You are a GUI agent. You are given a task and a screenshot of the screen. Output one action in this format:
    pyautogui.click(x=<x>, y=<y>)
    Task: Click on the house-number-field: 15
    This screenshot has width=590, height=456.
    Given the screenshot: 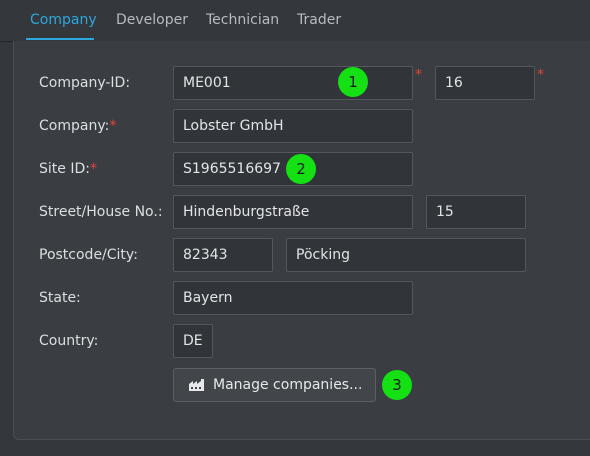 What is the action you would take?
    pyautogui.click(x=476, y=212)
    